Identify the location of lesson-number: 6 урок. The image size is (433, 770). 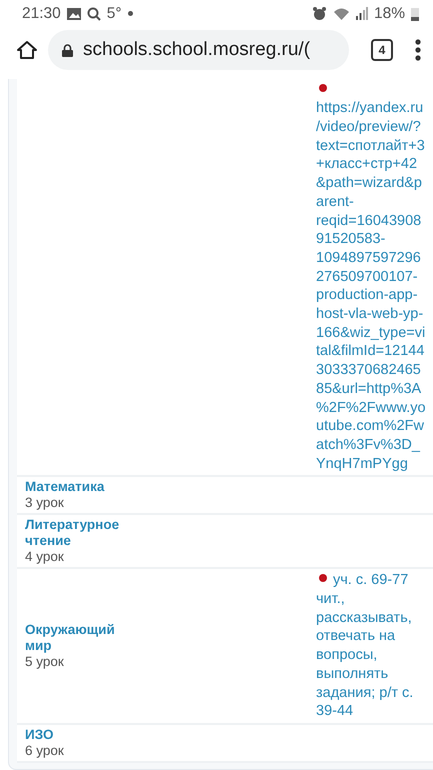
(45, 751).